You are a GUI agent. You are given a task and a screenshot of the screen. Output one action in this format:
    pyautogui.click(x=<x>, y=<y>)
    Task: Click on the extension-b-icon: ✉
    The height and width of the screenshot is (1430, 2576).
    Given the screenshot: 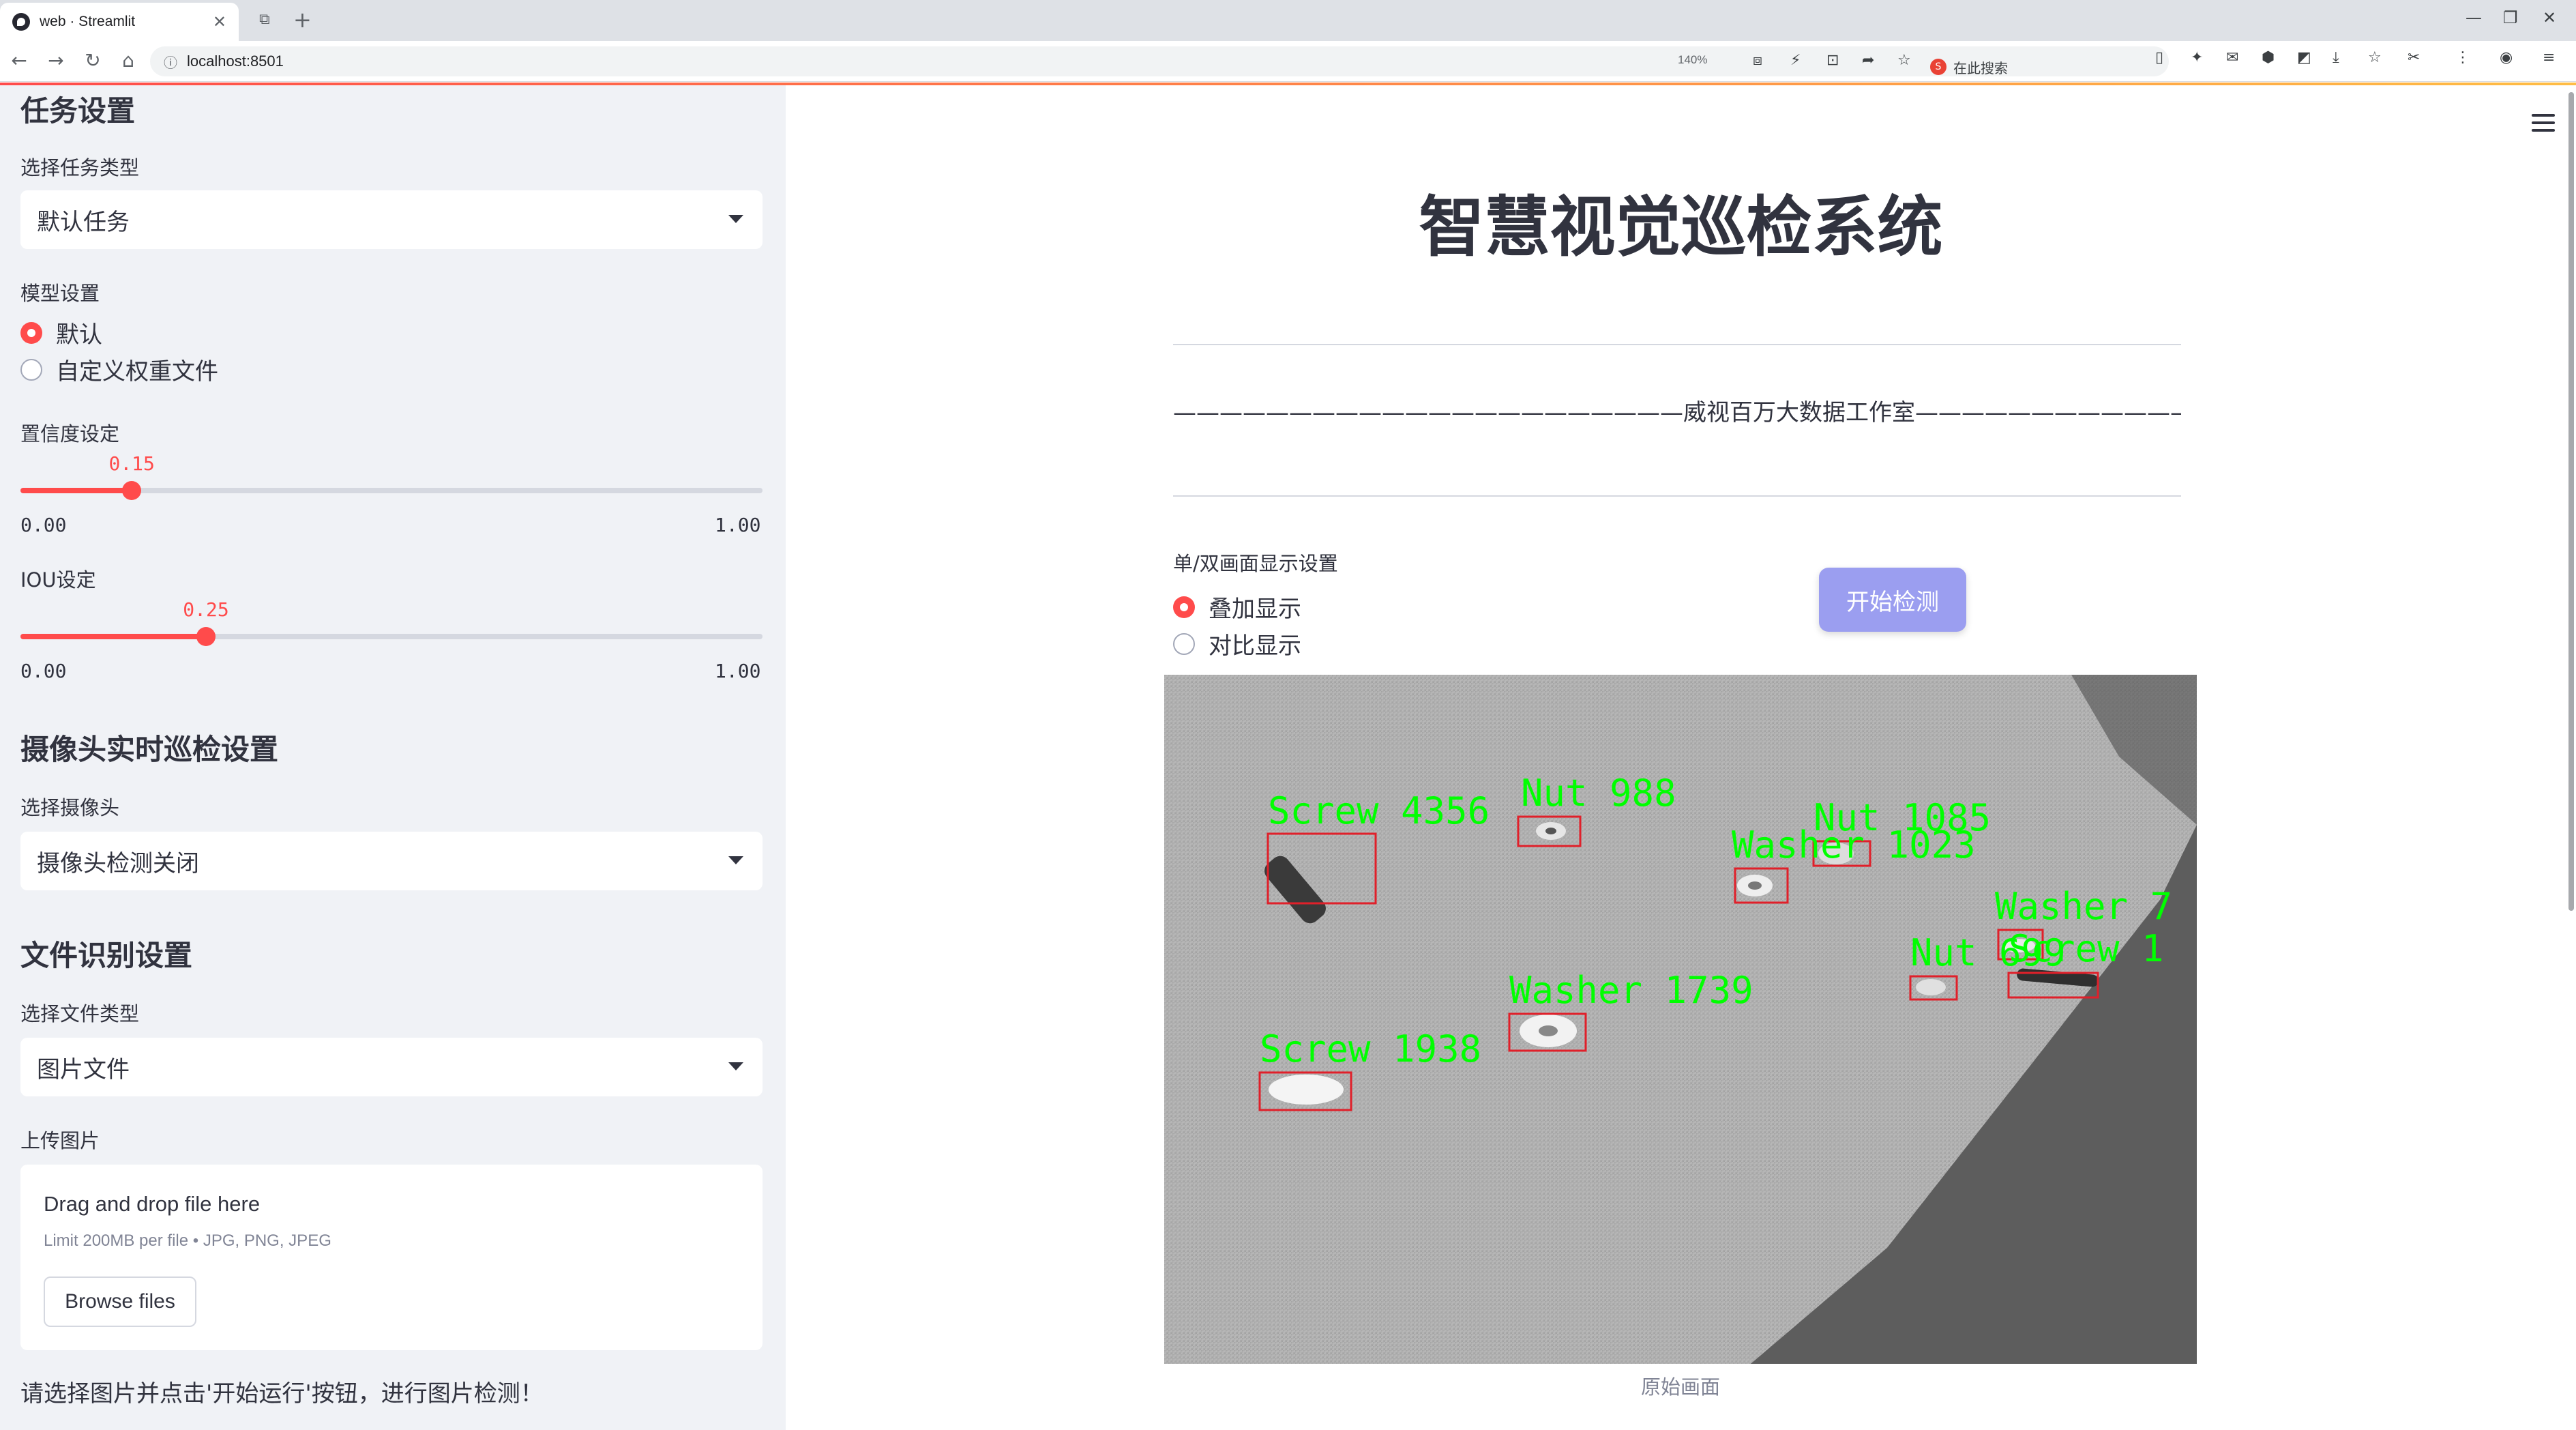 What is the action you would take?
    pyautogui.click(x=2232, y=58)
    